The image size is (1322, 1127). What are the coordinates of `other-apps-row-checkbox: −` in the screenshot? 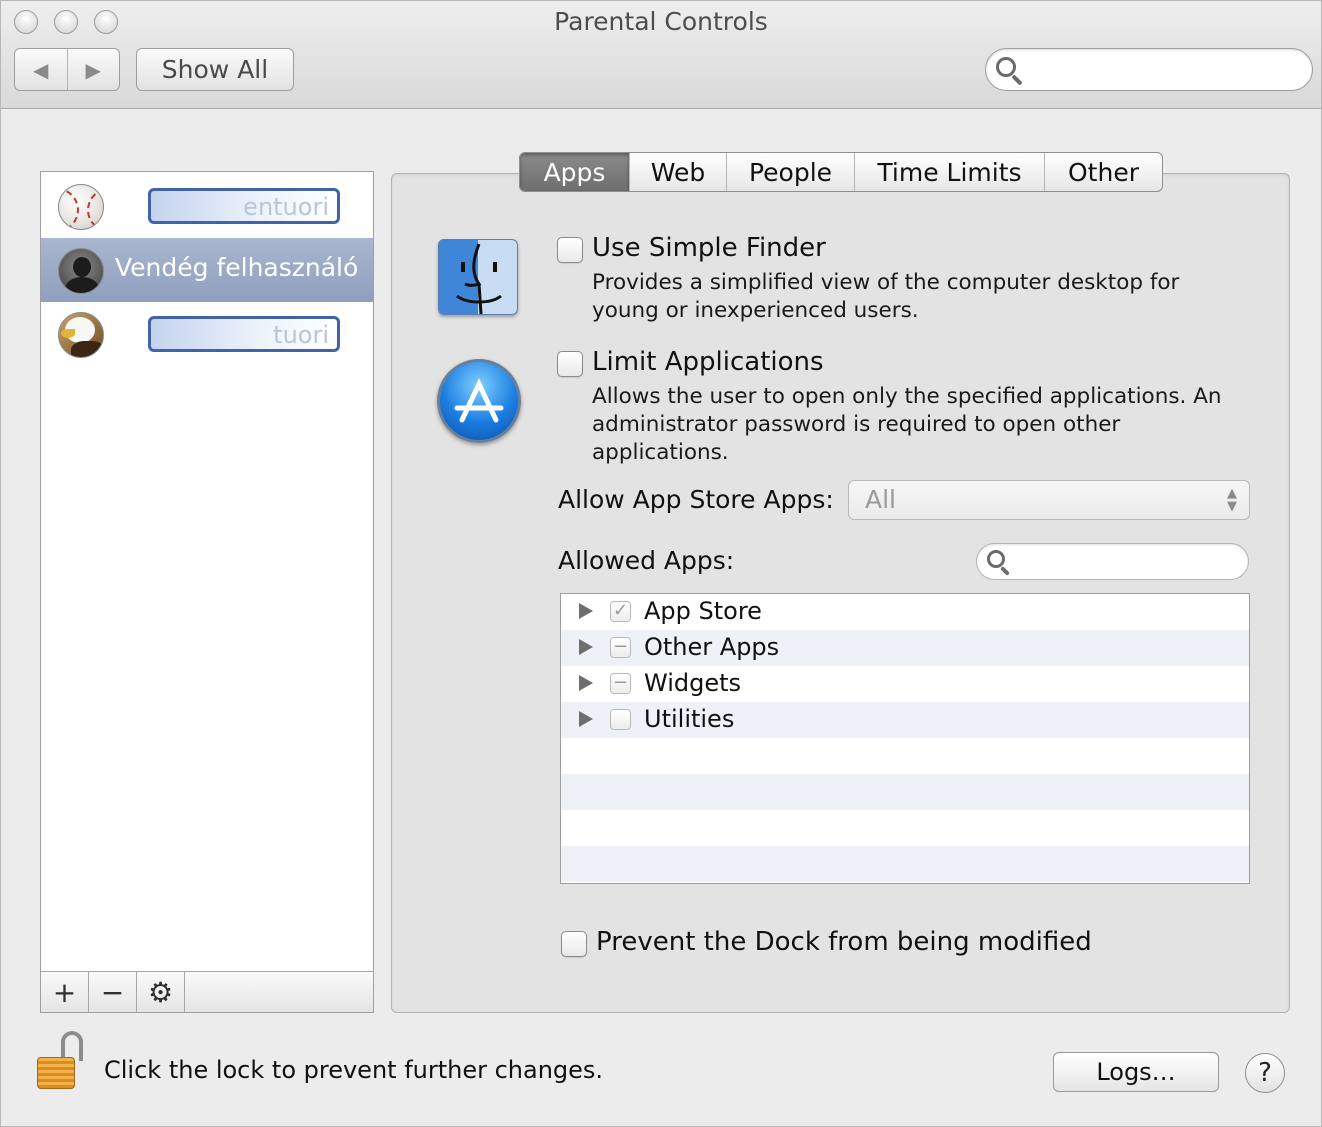 It's located at (620, 647).